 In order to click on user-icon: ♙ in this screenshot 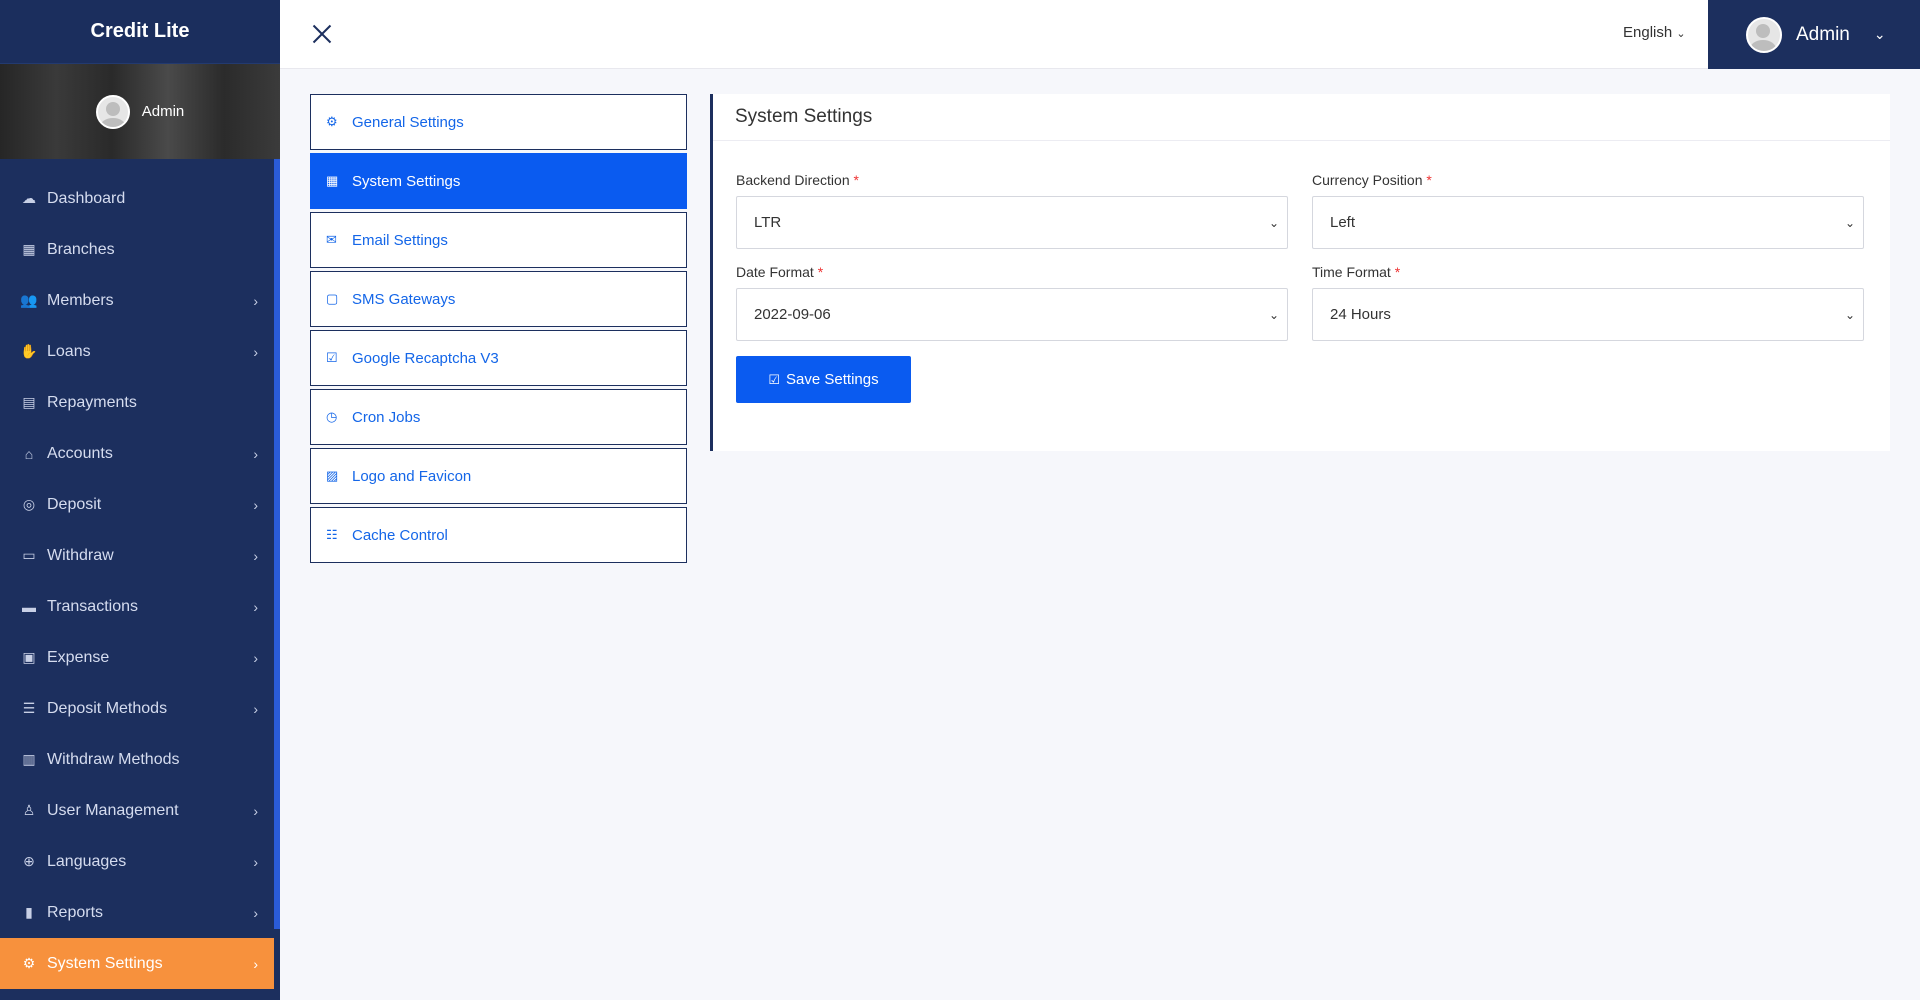, I will do `click(29, 810)`.